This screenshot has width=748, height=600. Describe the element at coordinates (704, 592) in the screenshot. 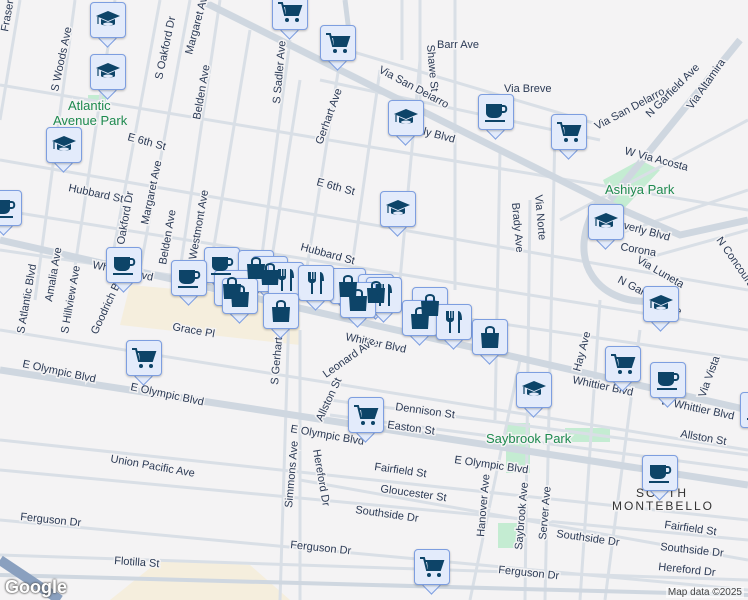

I see `map-attribution: Map data ©2025` at that location.